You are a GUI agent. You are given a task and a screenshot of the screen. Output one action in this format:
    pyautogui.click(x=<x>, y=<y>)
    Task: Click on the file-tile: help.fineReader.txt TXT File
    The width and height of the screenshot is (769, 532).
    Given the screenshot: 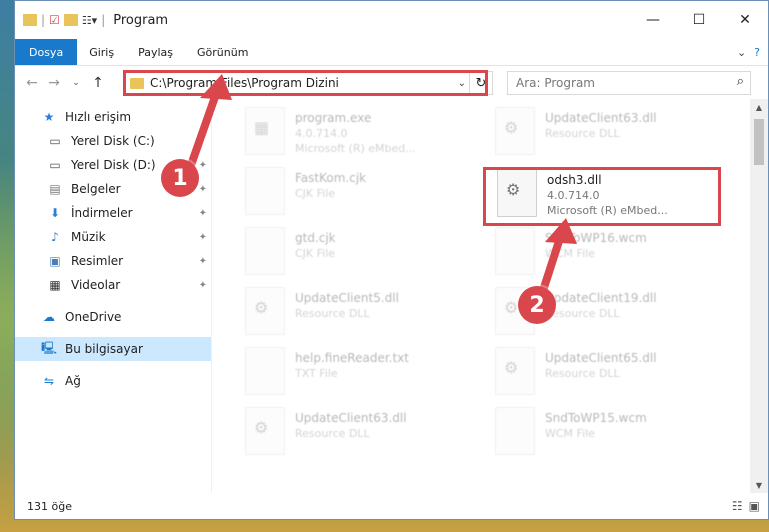 What is the action you would take?
    pyautogui.click(x=360, y=376)
    